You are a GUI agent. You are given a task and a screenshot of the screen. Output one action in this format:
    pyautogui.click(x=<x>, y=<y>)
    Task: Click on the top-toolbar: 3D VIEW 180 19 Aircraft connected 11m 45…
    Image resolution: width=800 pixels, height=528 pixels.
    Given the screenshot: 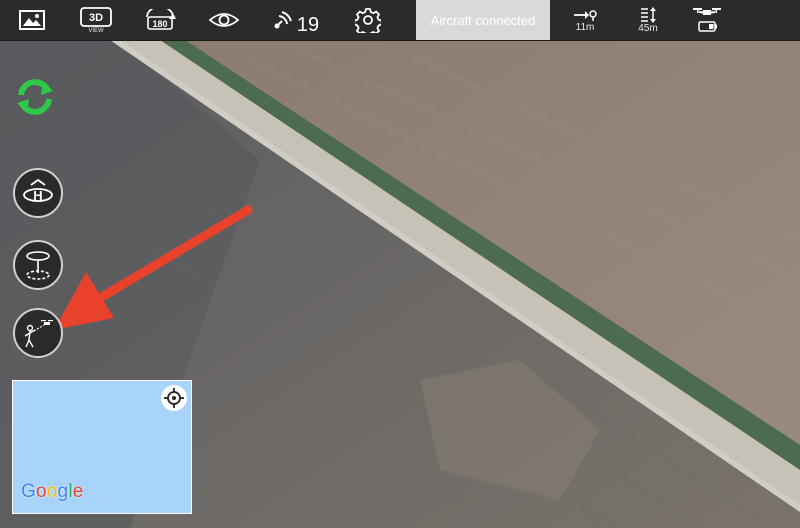 What is the action you would take?
    pyautogui.click(x=400, y=20)
    